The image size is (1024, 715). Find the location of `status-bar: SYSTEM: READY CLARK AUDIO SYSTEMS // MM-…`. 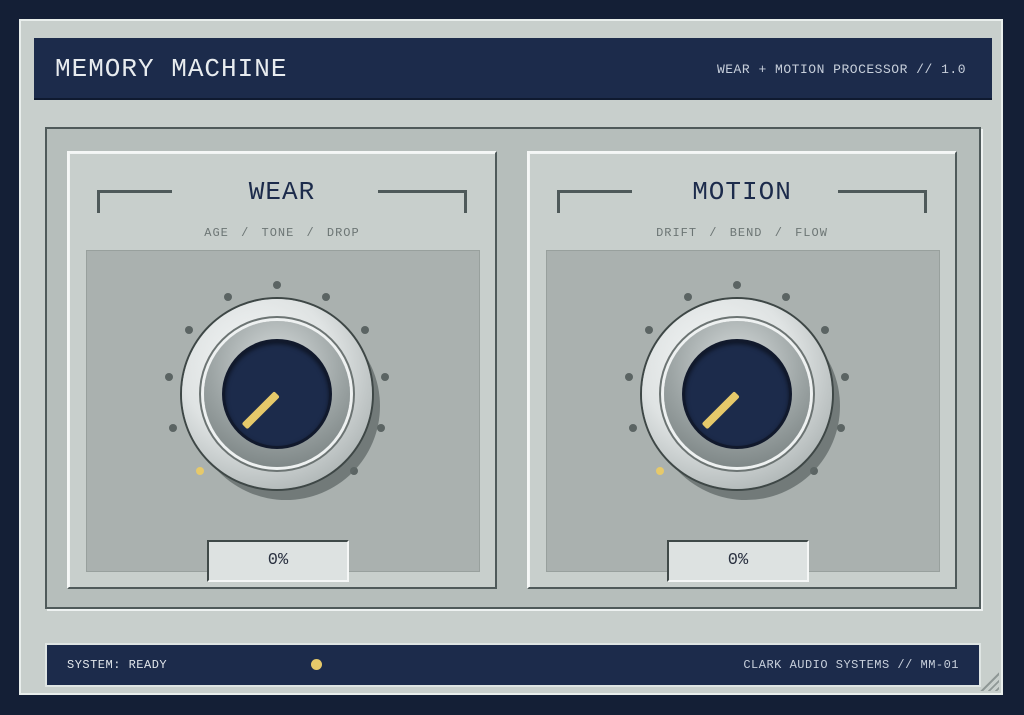

status-bar: SYSTEM: READY CLARK AUDIO SYSTEMS // MM-… is located at coordinates (513, 665).